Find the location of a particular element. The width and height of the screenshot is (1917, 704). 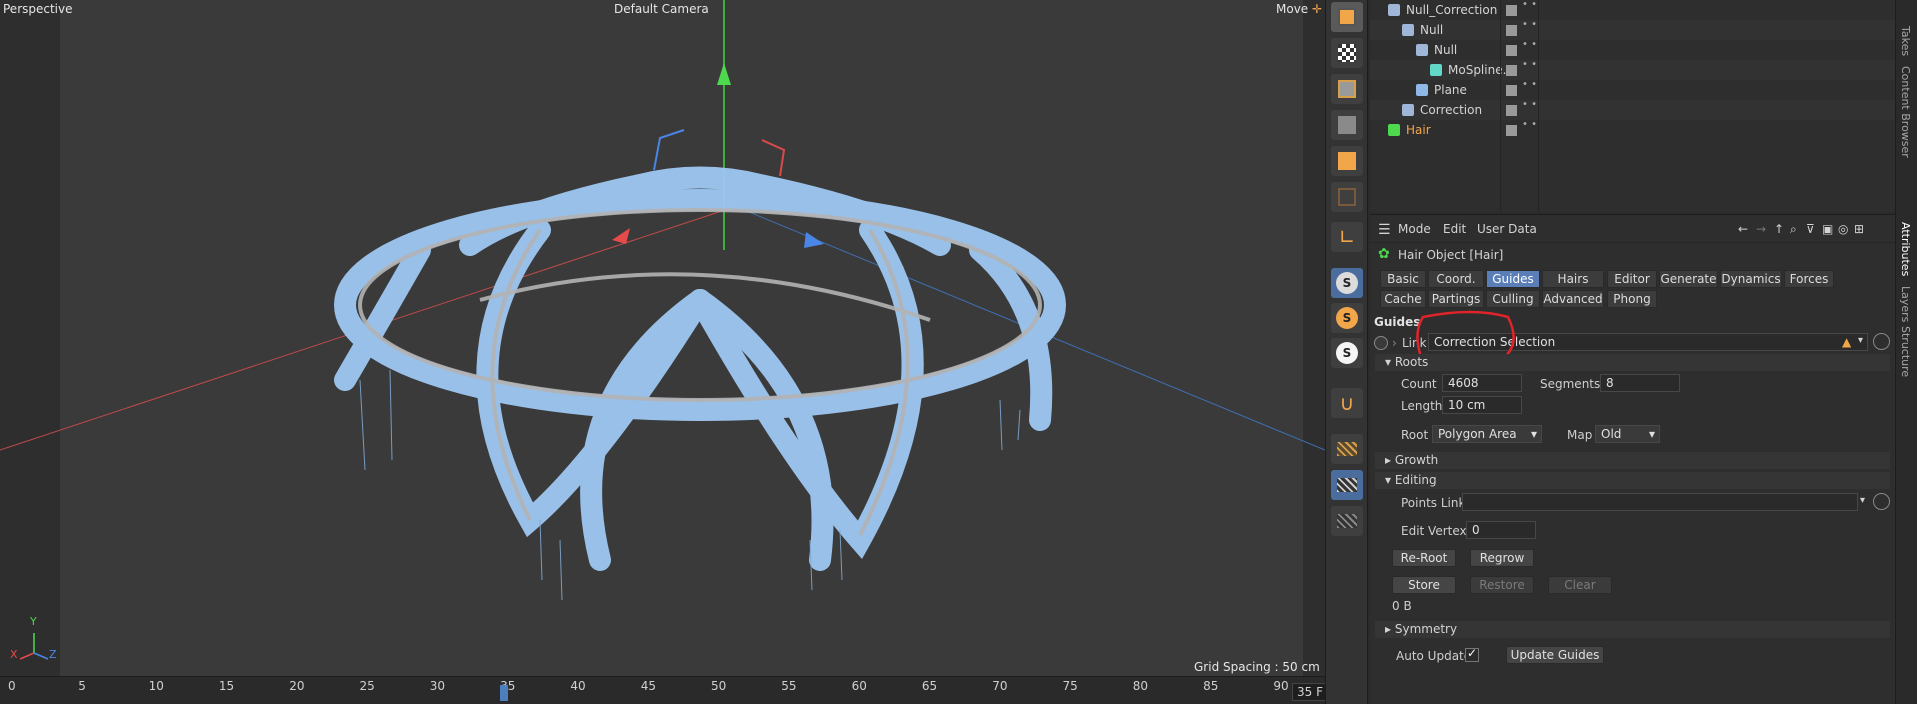

filter-icon: ⊽ is located at coordinates (1810, 229).